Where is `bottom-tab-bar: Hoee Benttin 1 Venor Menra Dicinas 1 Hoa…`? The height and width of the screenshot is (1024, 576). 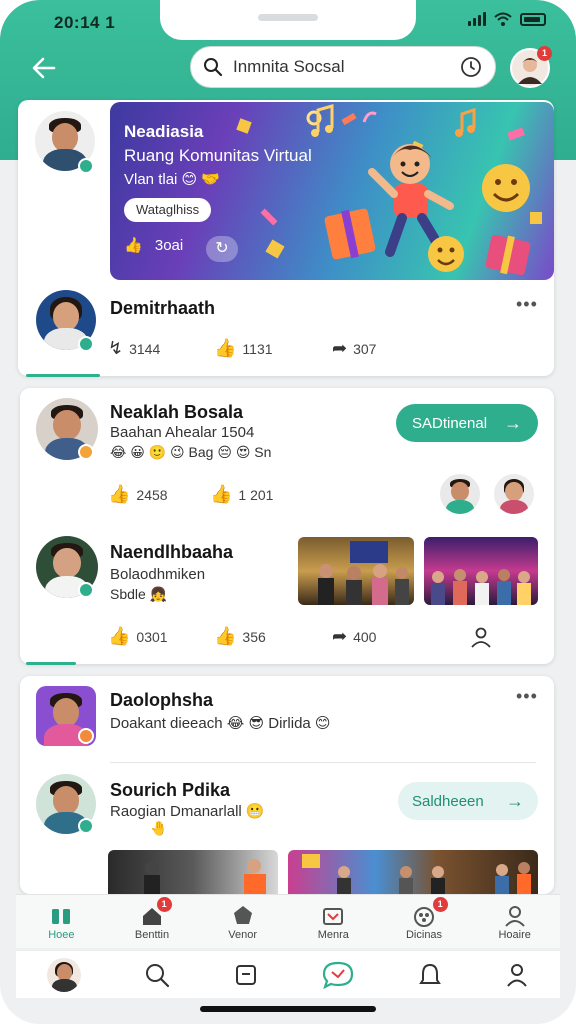 bottom-tab-bar: Hoee Benttin 1 Venor Menra Dicinas 1 Hoa… is located at coordinates (288, 921).